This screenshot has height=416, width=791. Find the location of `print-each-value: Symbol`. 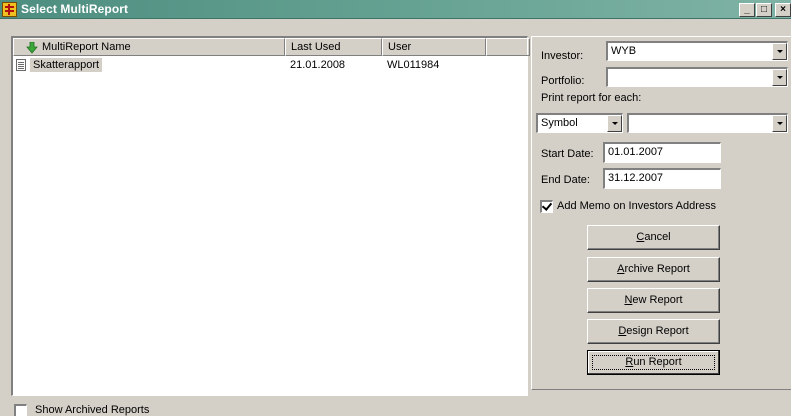

print-each-value: Symbol is located at coordinates (559, 123).